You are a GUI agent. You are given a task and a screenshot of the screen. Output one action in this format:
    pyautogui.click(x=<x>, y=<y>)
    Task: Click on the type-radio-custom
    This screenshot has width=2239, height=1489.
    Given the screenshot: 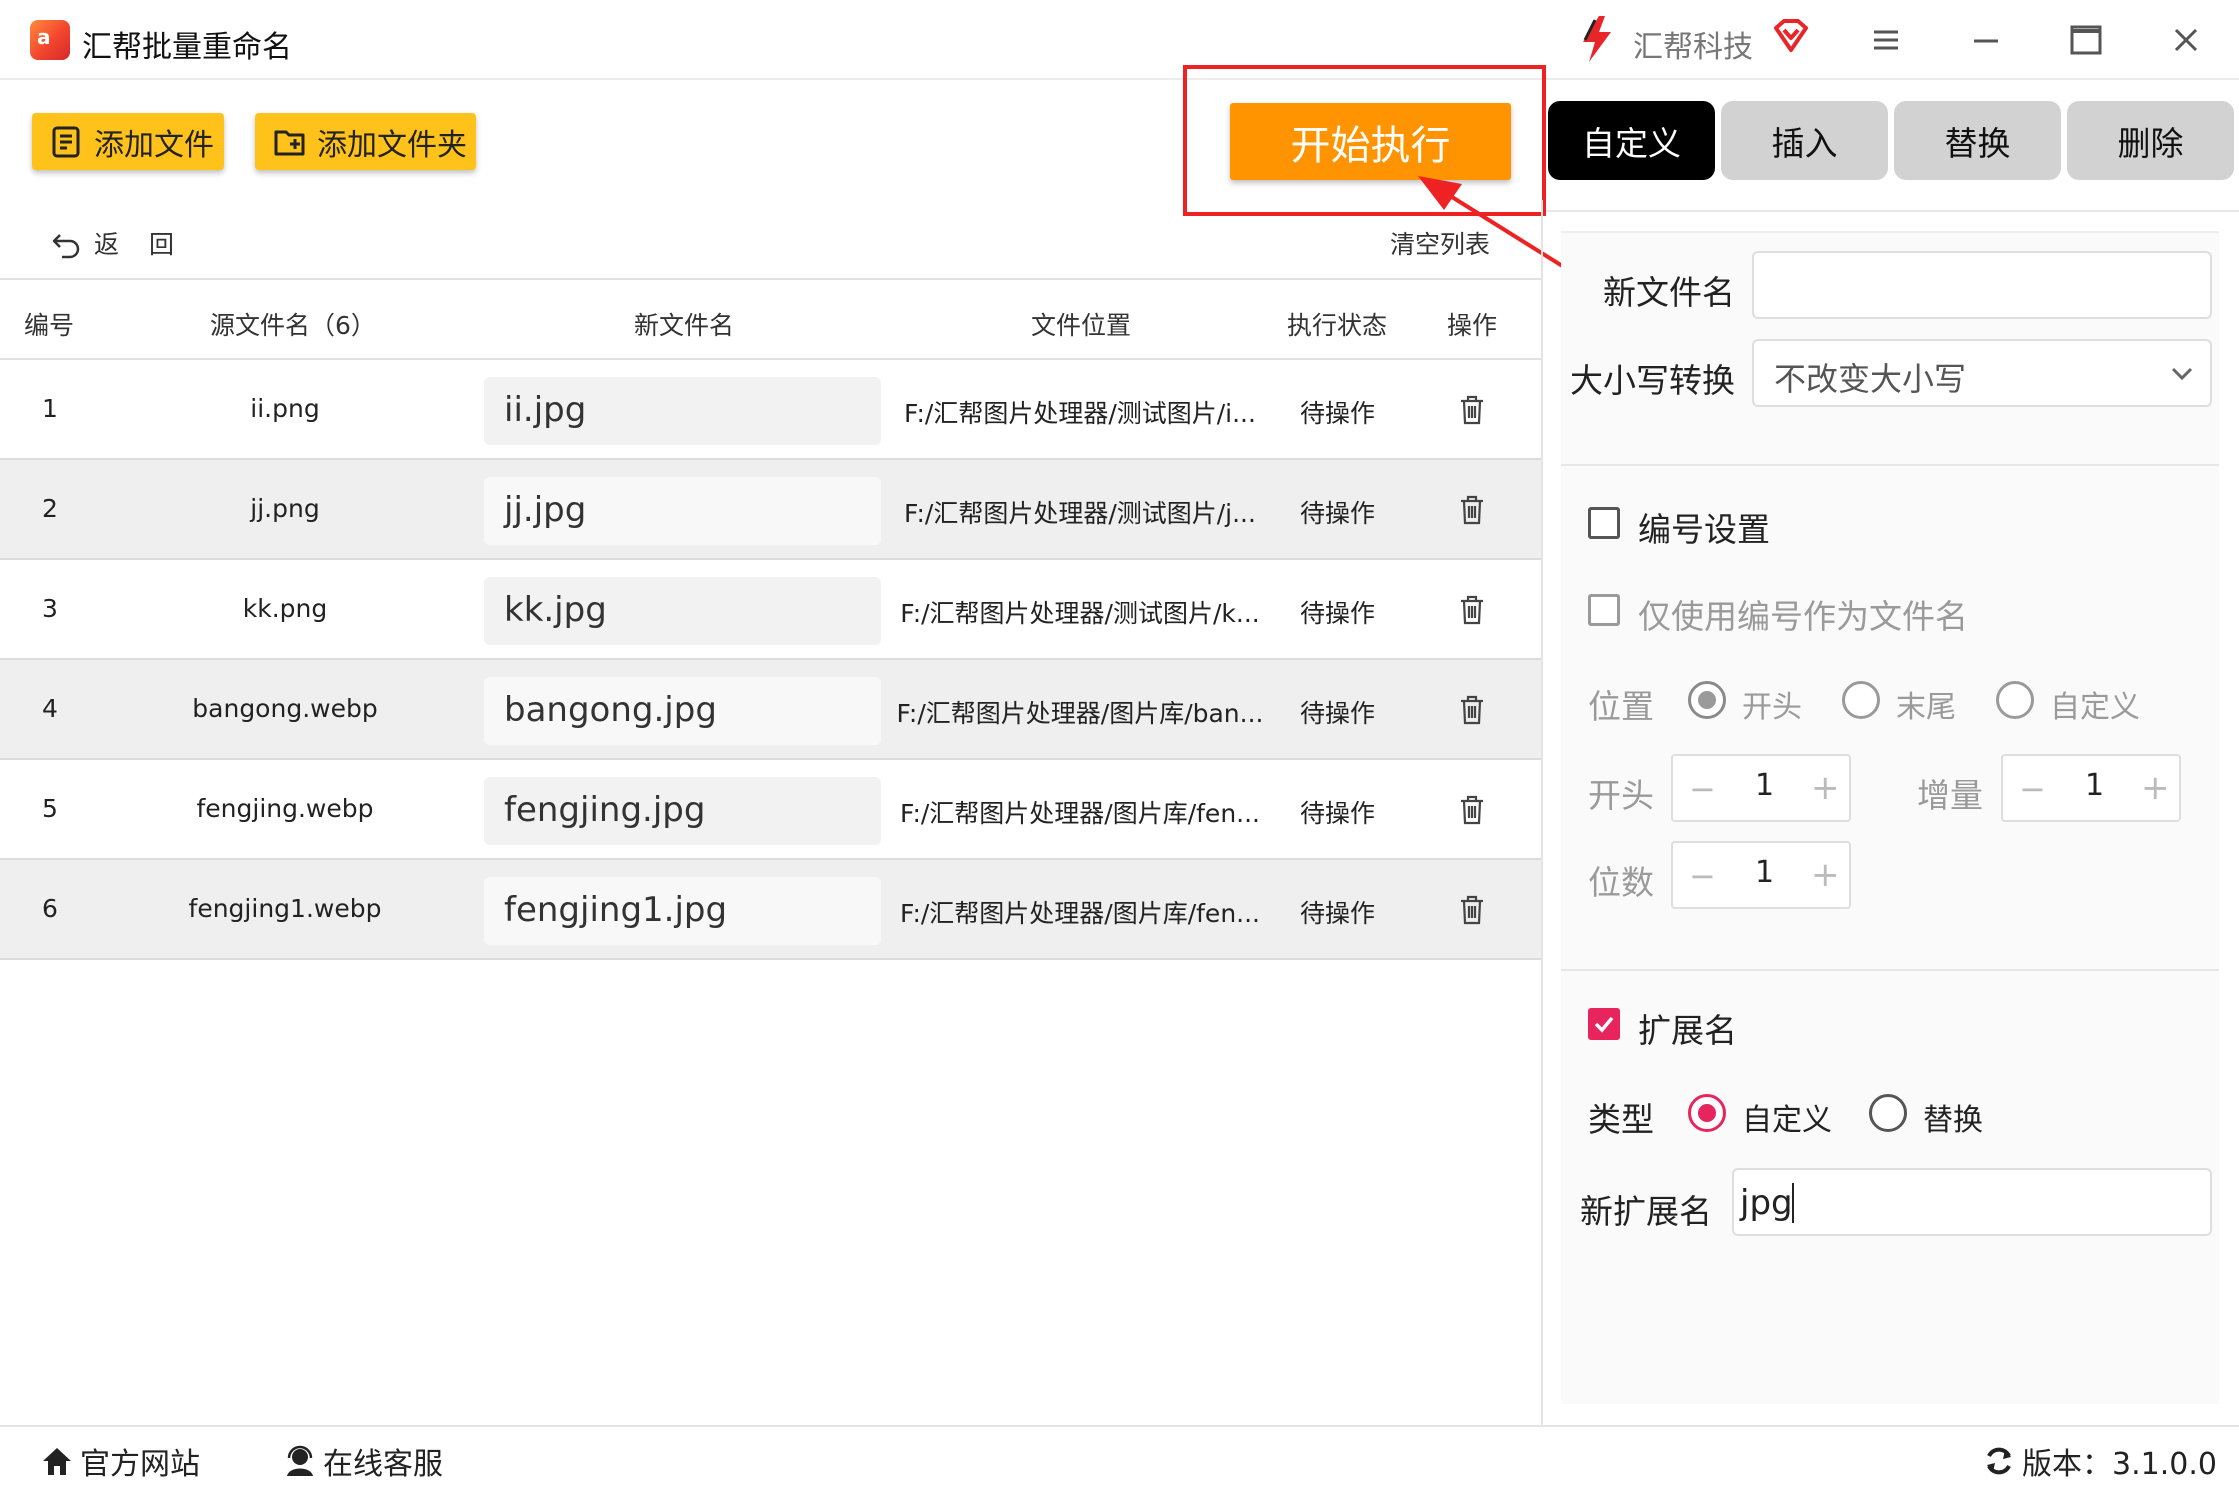 What is the action you would take?
    pyautogui.click(x=1707, y=1113)
    